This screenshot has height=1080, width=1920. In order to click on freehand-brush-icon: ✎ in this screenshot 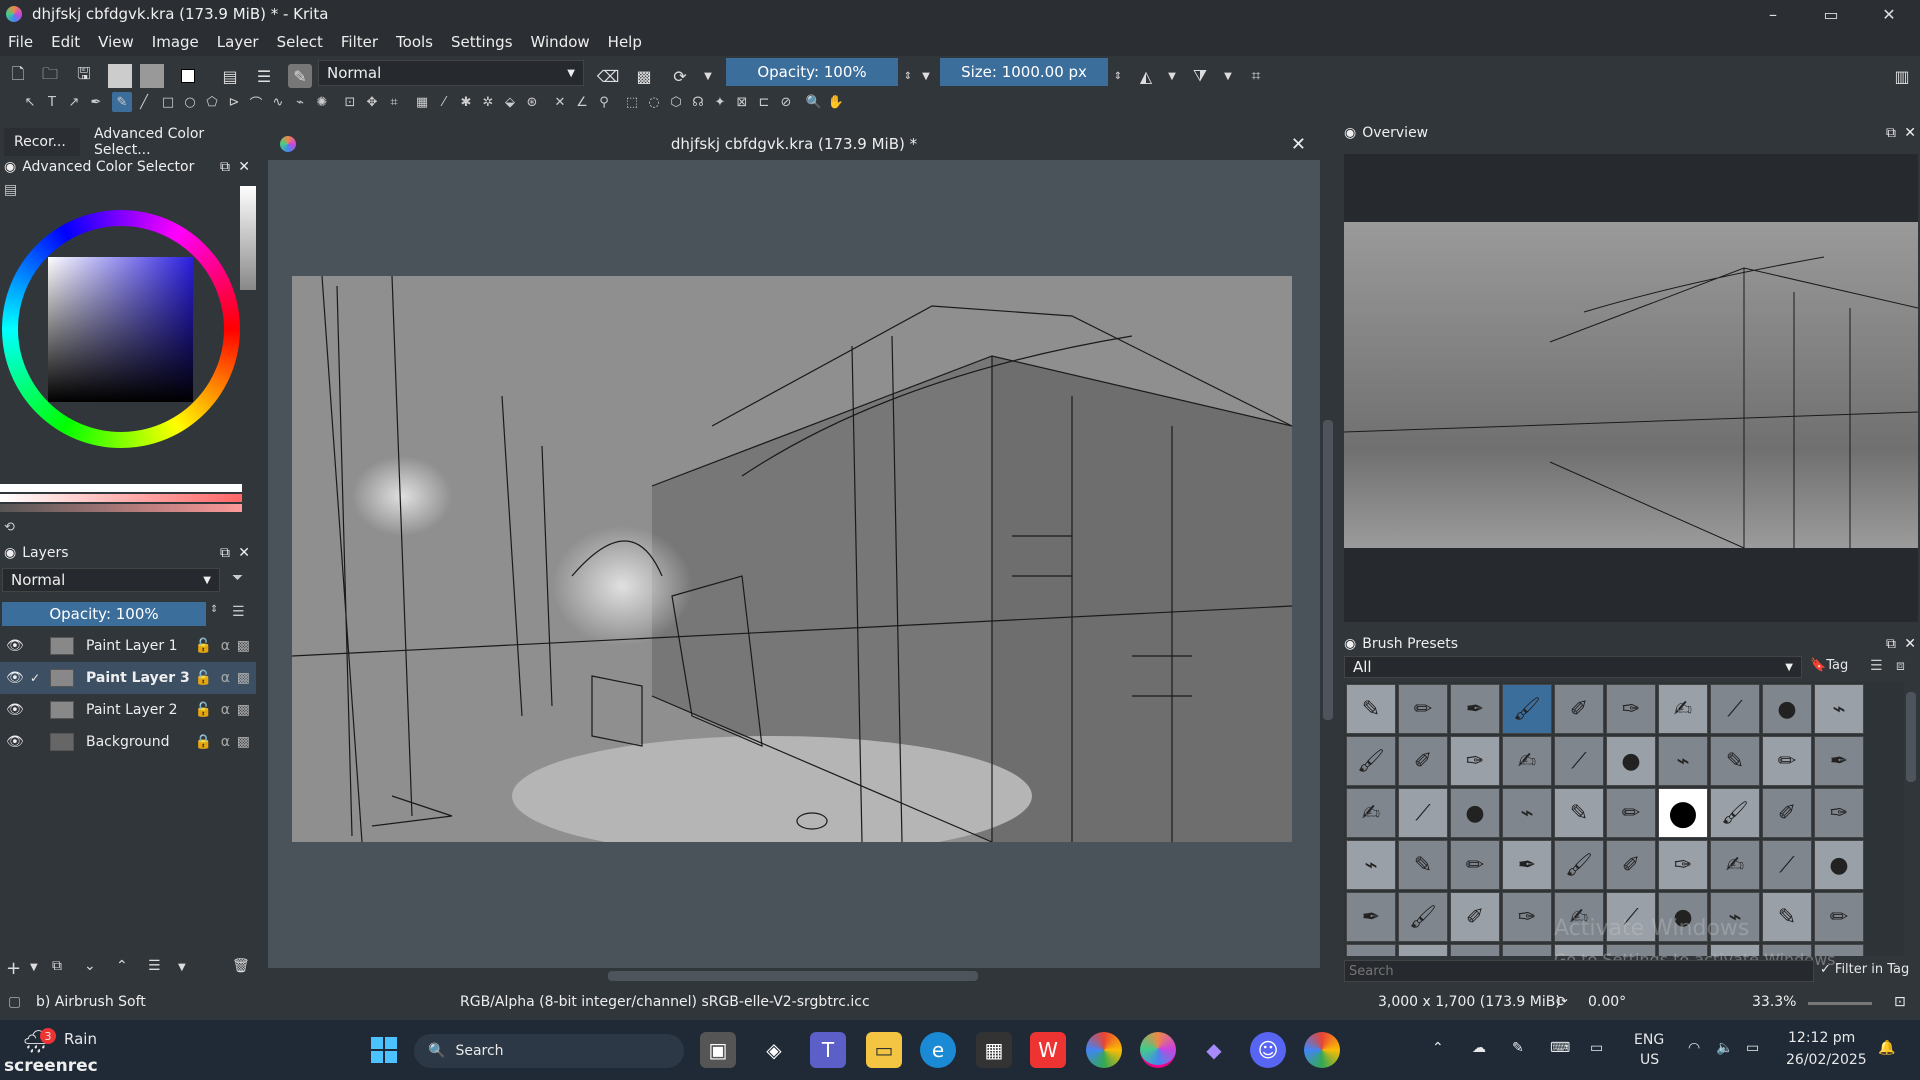, I will do `click(122, 102)`.